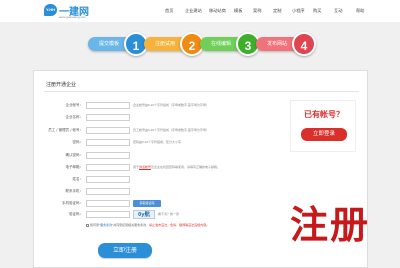 The image size is (400, 268). I want to click on nav-item-templates: 模板, so click(238, 11).